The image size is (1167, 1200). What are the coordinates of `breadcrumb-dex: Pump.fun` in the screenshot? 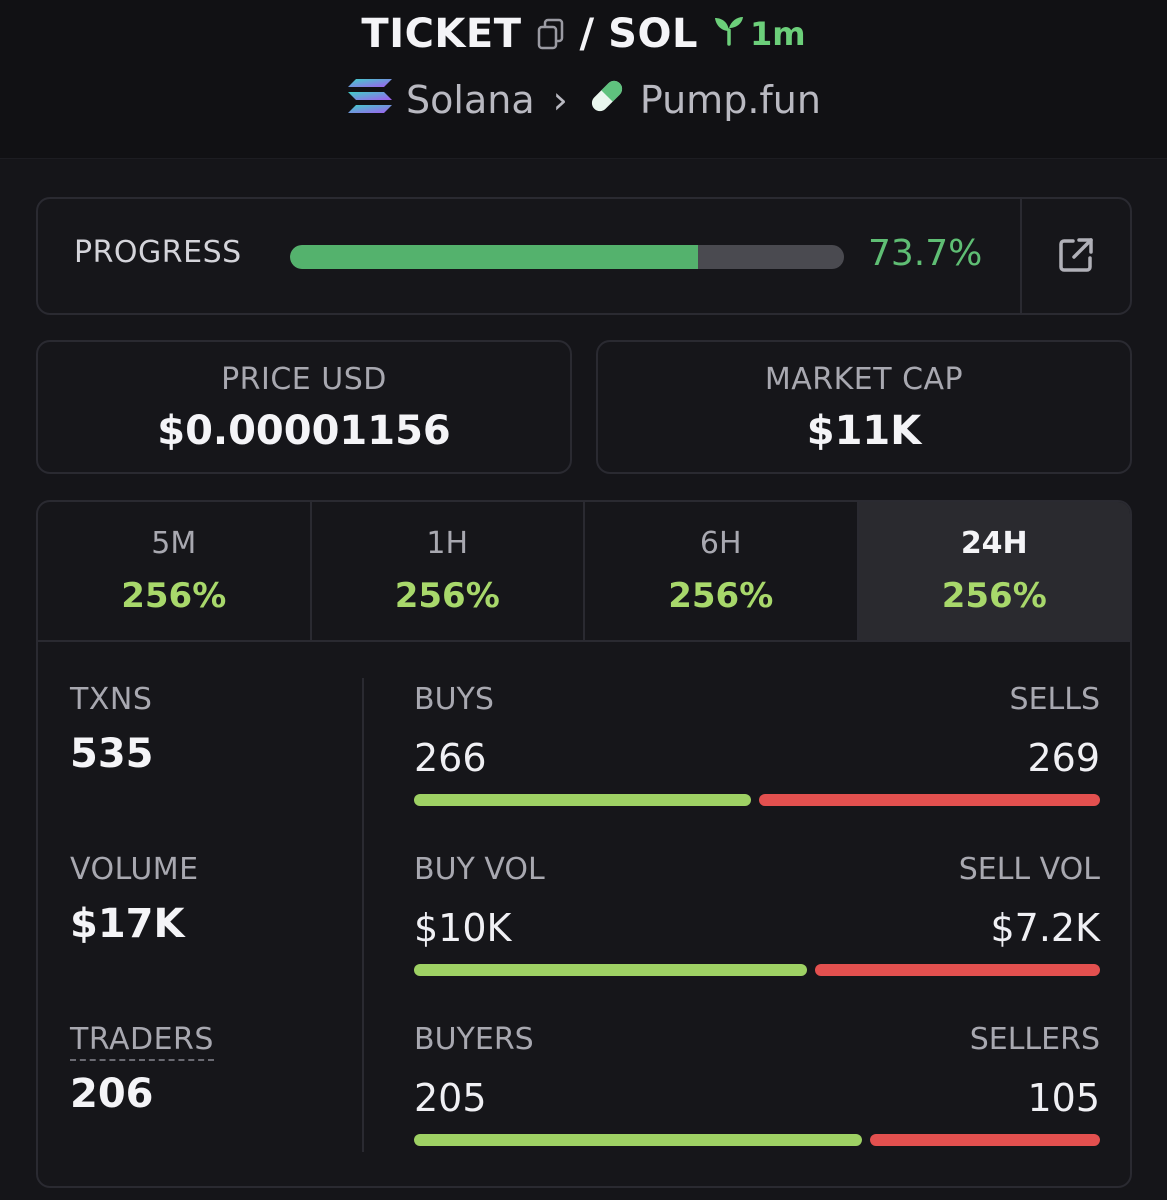 It's located at (703, 100).